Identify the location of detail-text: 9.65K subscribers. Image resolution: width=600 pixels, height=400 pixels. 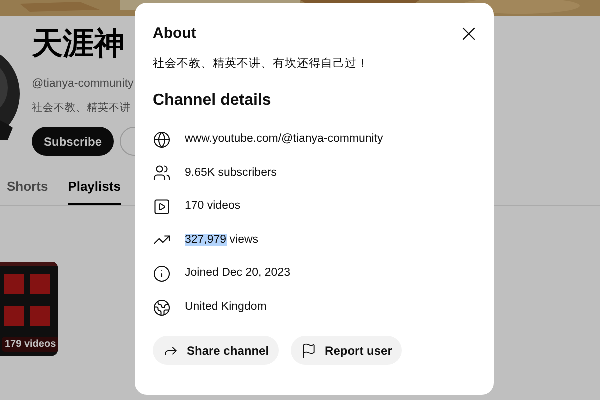
(231, 173).